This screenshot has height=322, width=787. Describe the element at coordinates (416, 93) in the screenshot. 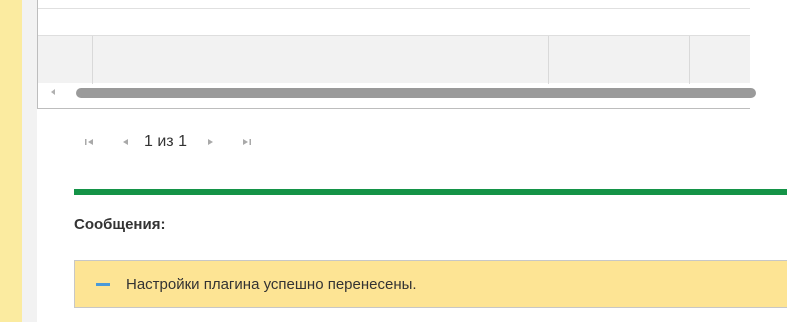

I see `scrollbar-thumb` at that location.